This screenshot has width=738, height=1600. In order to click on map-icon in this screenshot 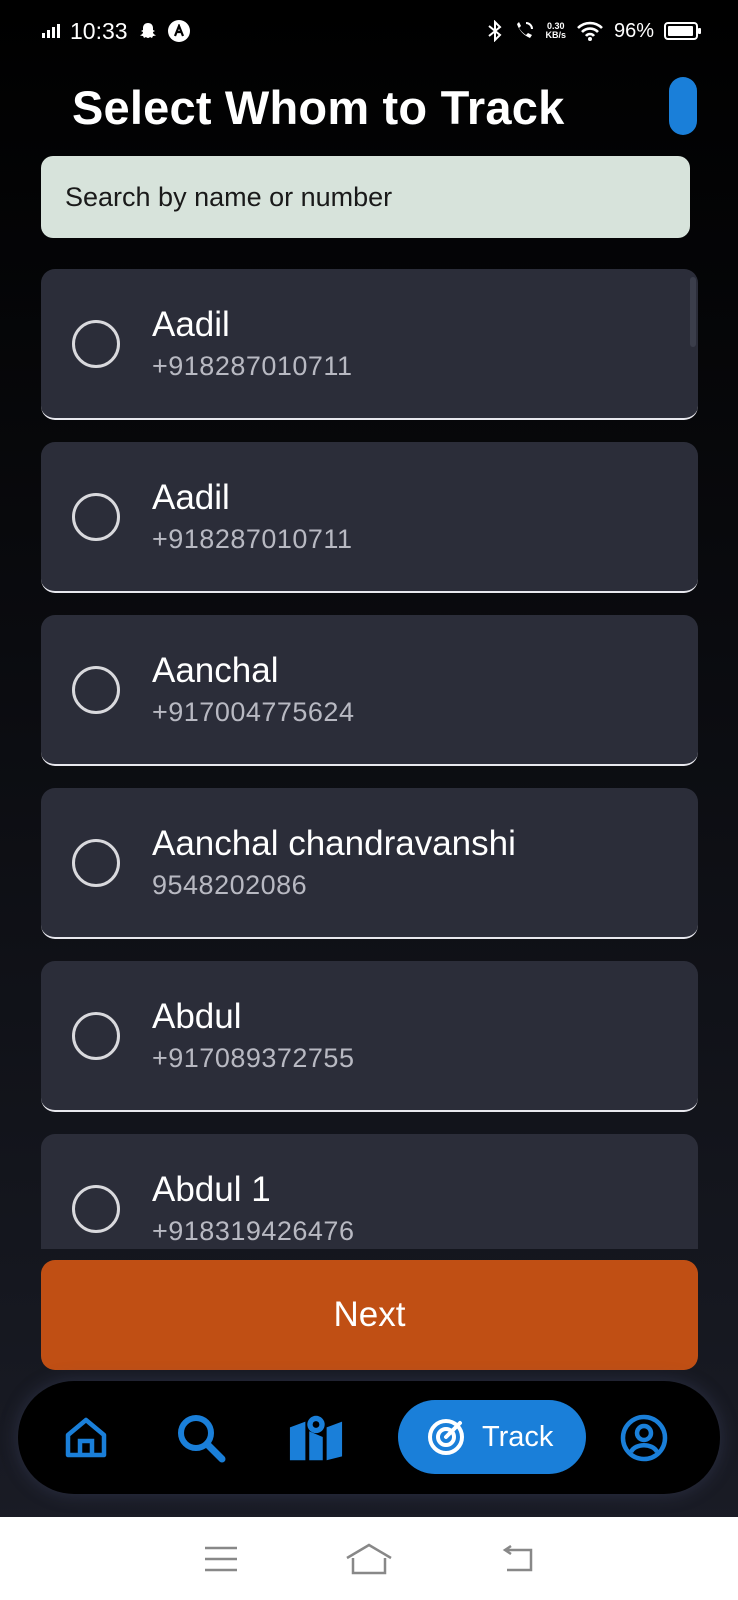, I will do `click(316, 1437)`.